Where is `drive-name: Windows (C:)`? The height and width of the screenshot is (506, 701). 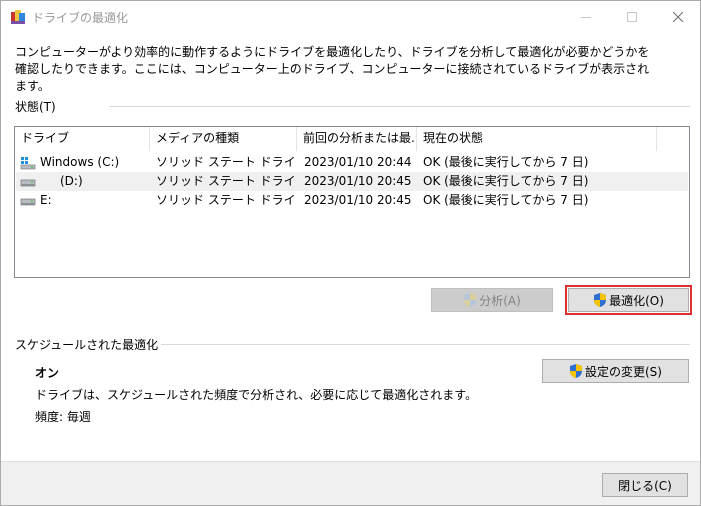 drive-name: Windows (C:) is located at coordinates (80, 162).